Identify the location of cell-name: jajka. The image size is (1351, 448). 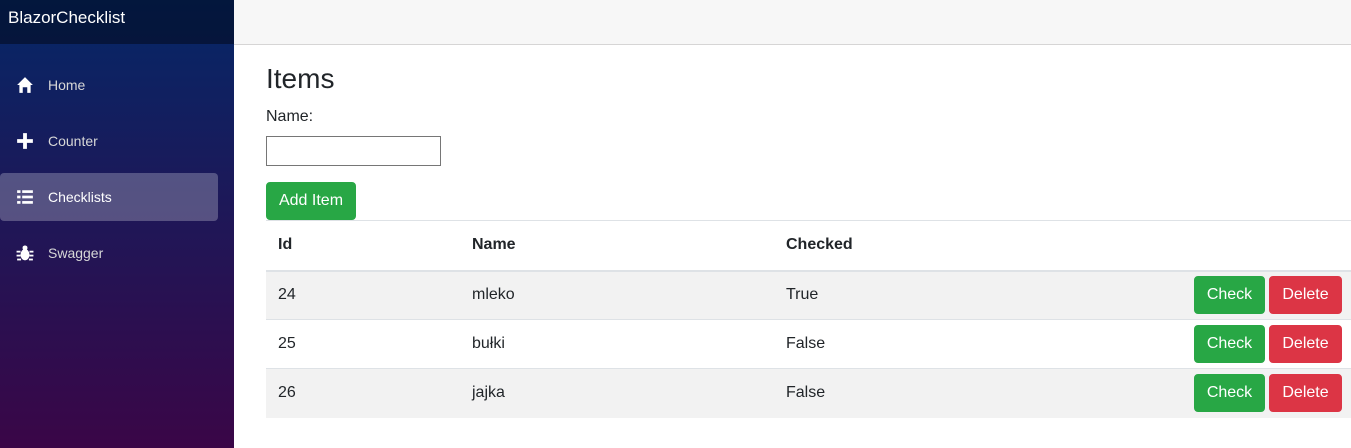
(617, 393).